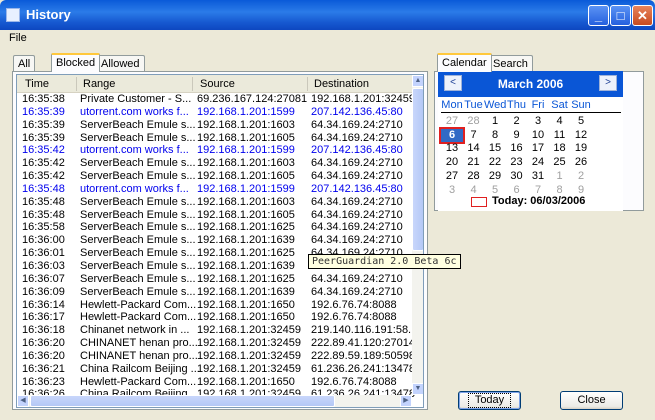 Image resolution: width=655 pixels, height=420 pixels. What do you see at coordinates (591, 400) in the screenshot?
I see `close-button: Close` at bounding box center [591, 400].